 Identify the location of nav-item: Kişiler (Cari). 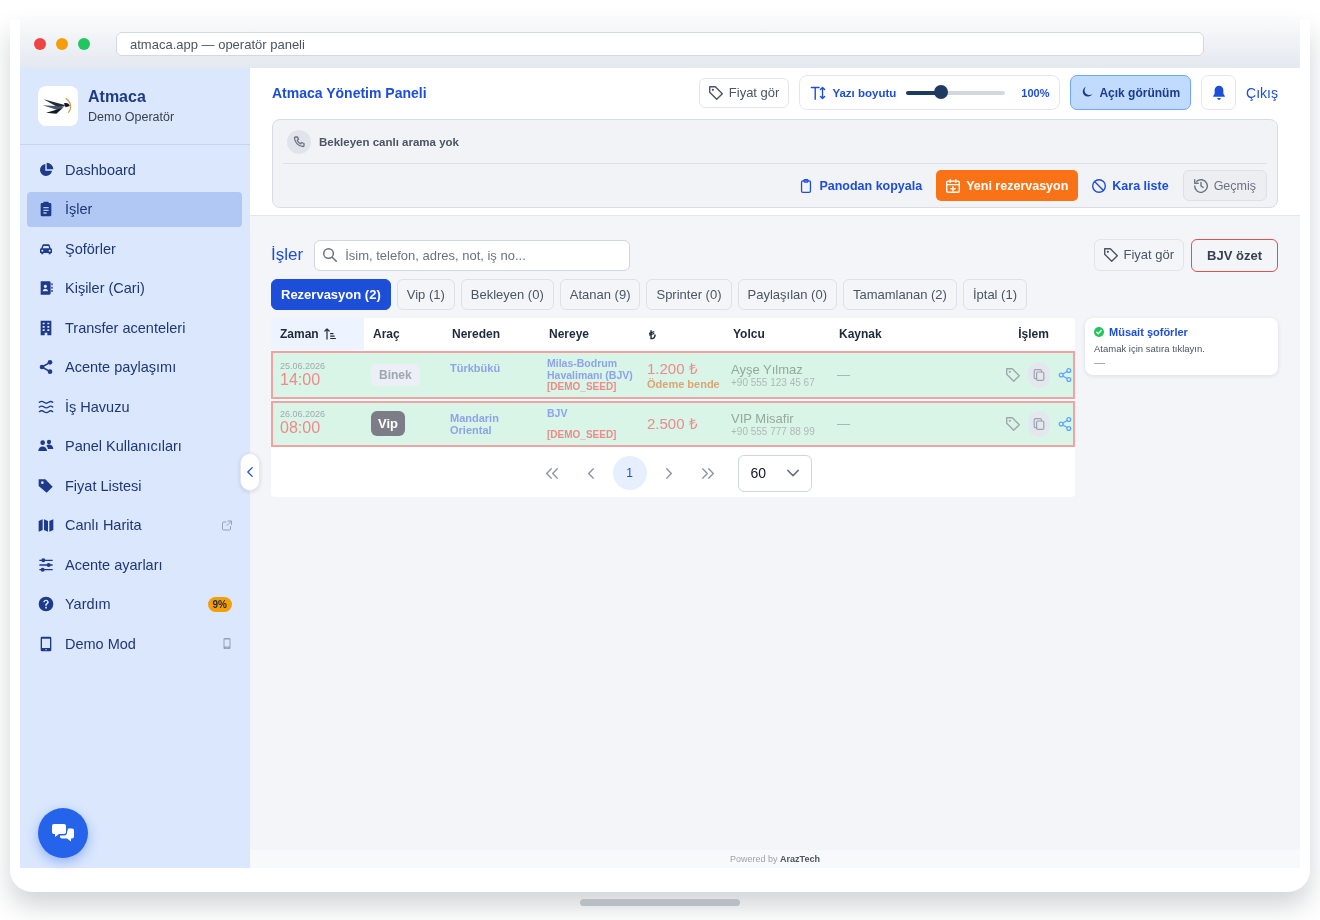
(134, 288).